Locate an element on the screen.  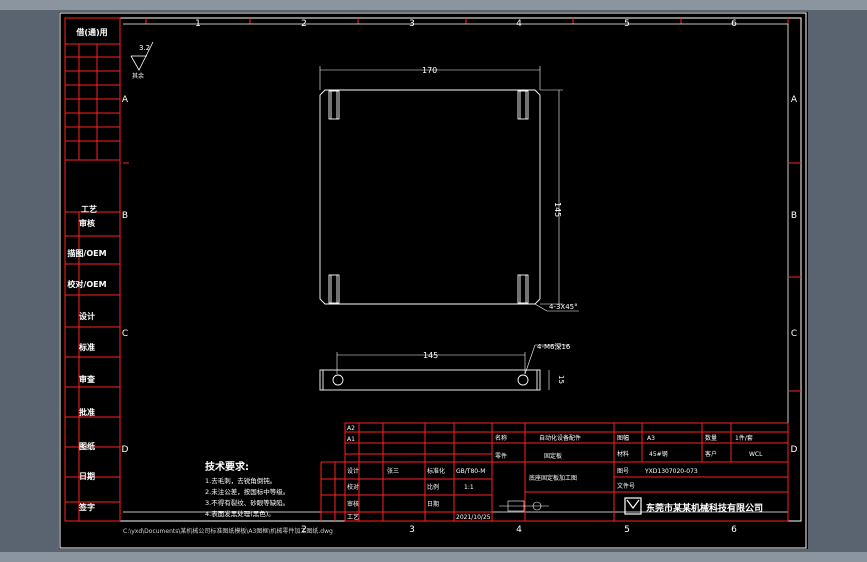
zone-col-4-bottom: 4 is located at coordinates (519, 530).